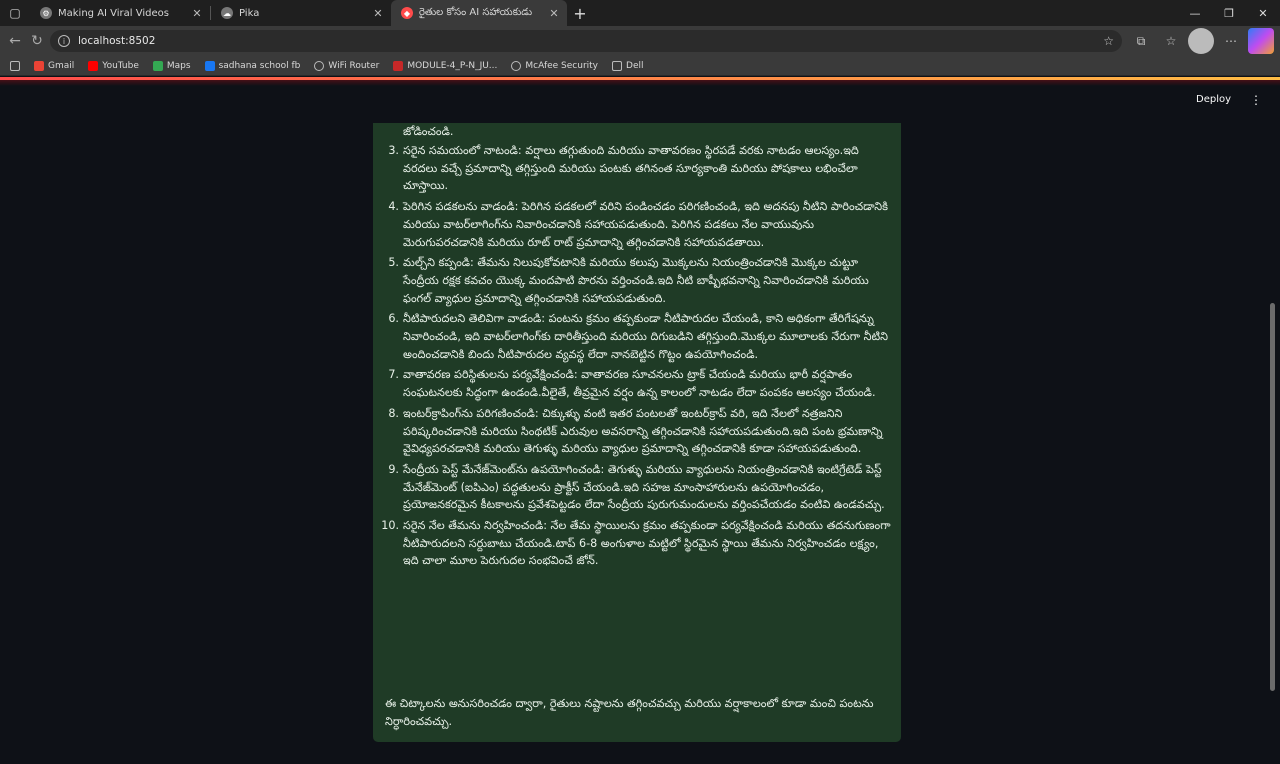 The width and height of the screenshot is (1280, 764). I want to click on tab-label: రైతుల కోసం AI సహాయకుడు, so click(476, 12).